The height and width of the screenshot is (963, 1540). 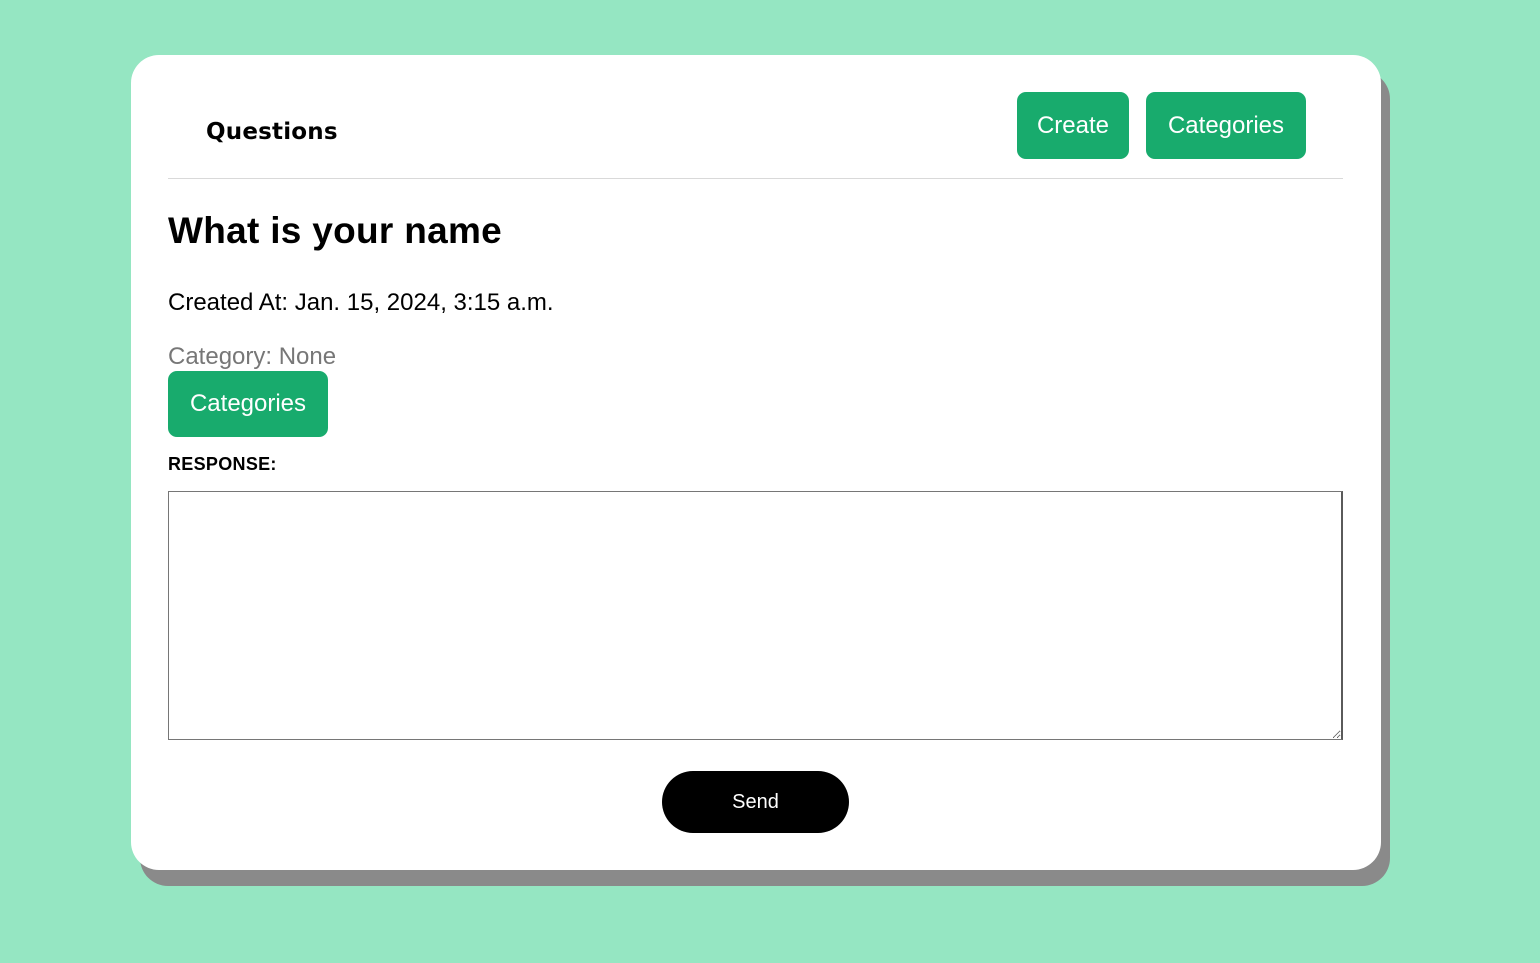 What do you see at coordinates (248, 404) in the screenshot?
I see `categories-button: Categories` at bounding box center [248, 404].